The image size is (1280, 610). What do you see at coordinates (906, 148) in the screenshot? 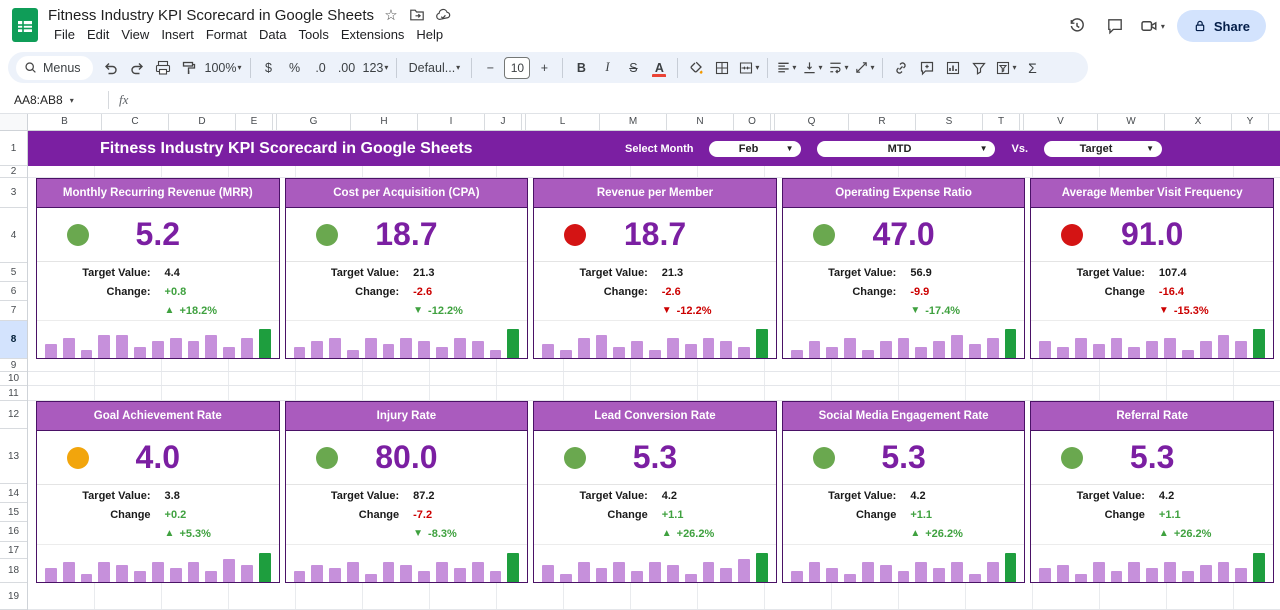
I see `period-dropdown: MTD ▼` at bounding box center [906, 148].